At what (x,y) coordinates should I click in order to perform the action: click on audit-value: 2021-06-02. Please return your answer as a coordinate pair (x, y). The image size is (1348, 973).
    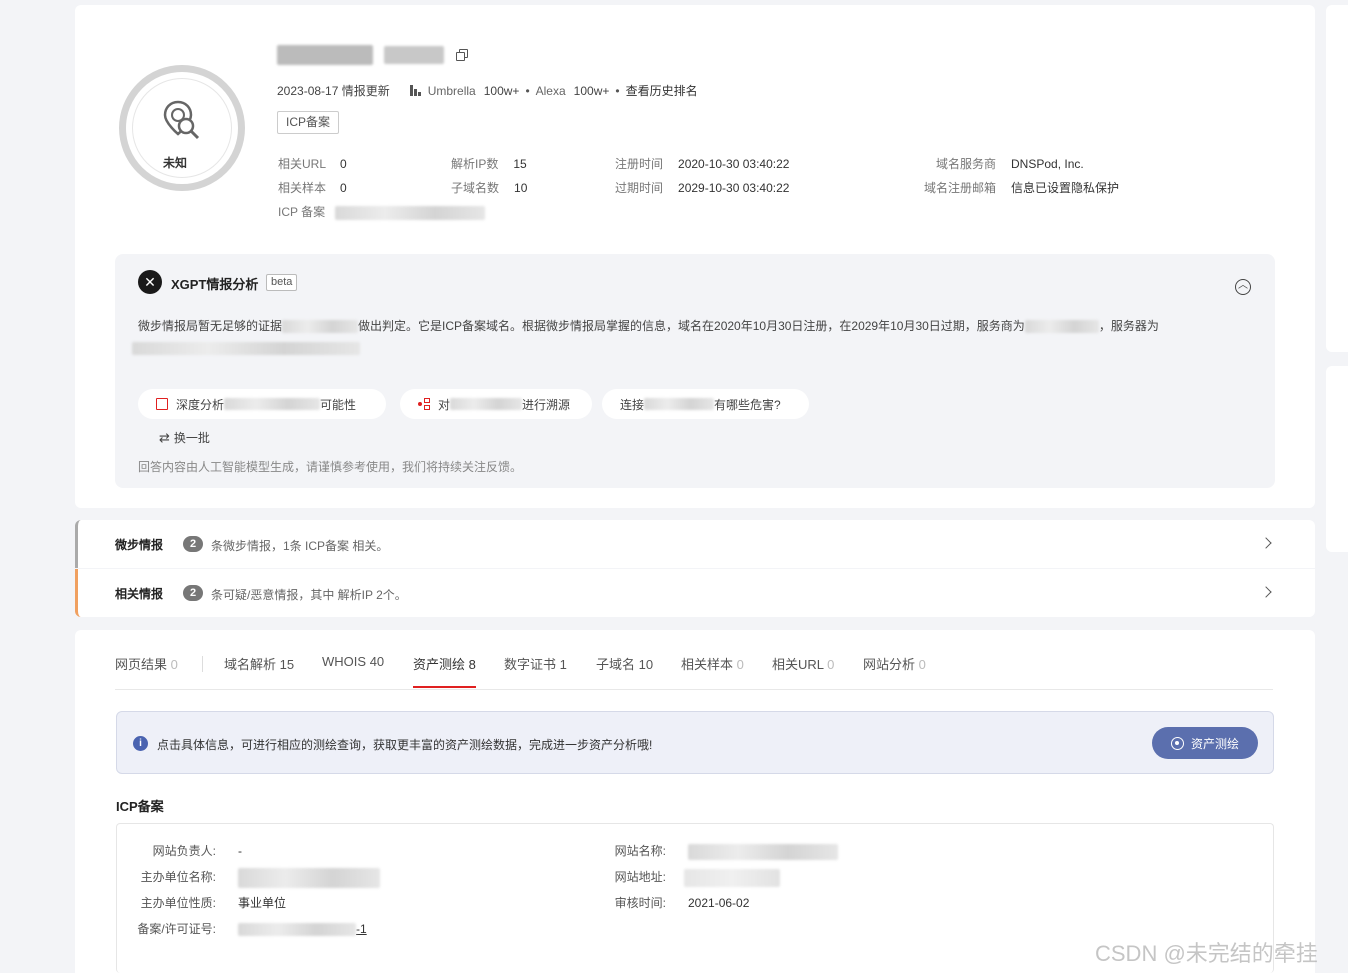
    Looking at the image, I should click on (719, 903).